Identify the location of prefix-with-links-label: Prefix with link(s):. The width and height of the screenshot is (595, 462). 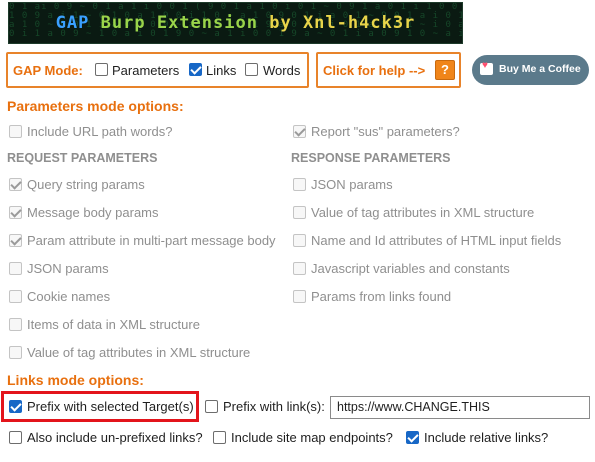
(274, 406).